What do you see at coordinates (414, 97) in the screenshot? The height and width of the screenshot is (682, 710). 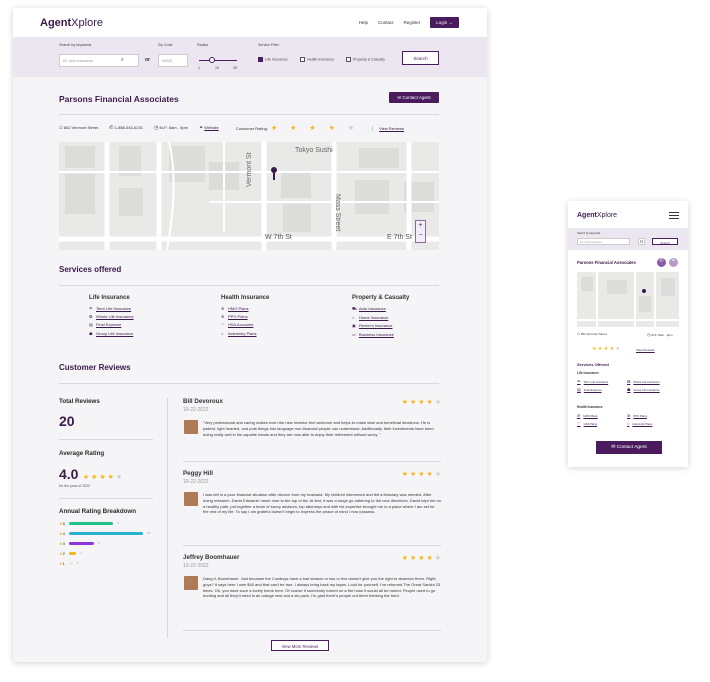 I see `contact-agent-button: ✉ Contact Agent` at bounding box center [414, 97].